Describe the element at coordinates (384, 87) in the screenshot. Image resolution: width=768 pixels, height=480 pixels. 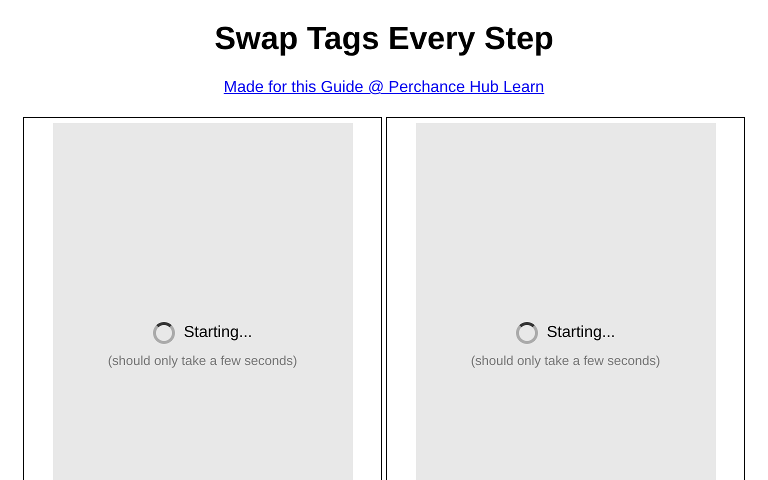
I see `guide-link: Made for this Guide @ Perchance Hub Learn` at that location.